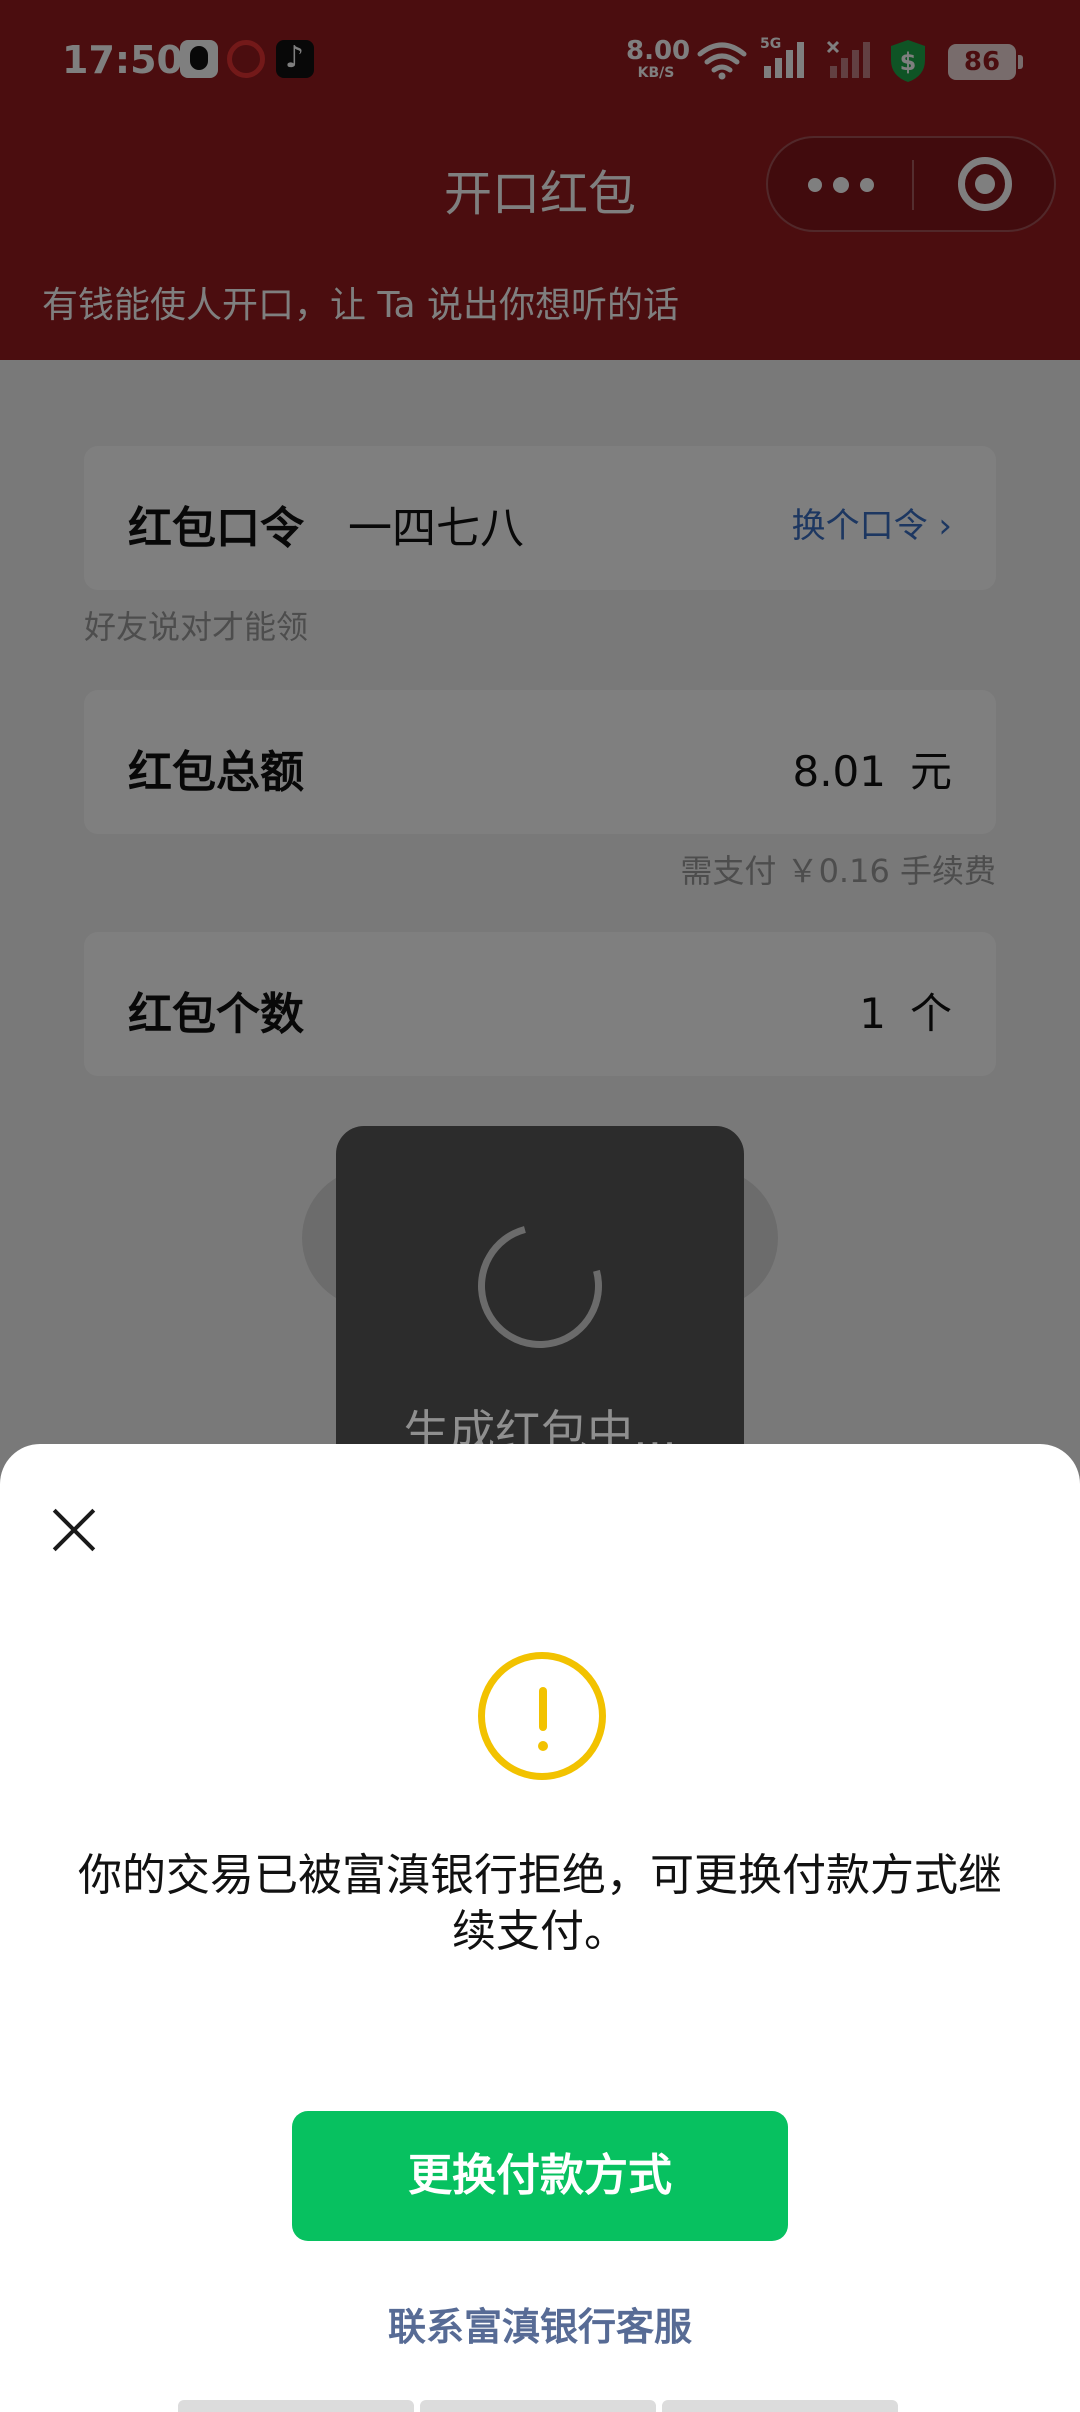 The height and width of the screenshot is (2412, 1080). Describe the element at coordinates (543, 1746) in the screenshot. I see `warning-icon-dot` at that location.